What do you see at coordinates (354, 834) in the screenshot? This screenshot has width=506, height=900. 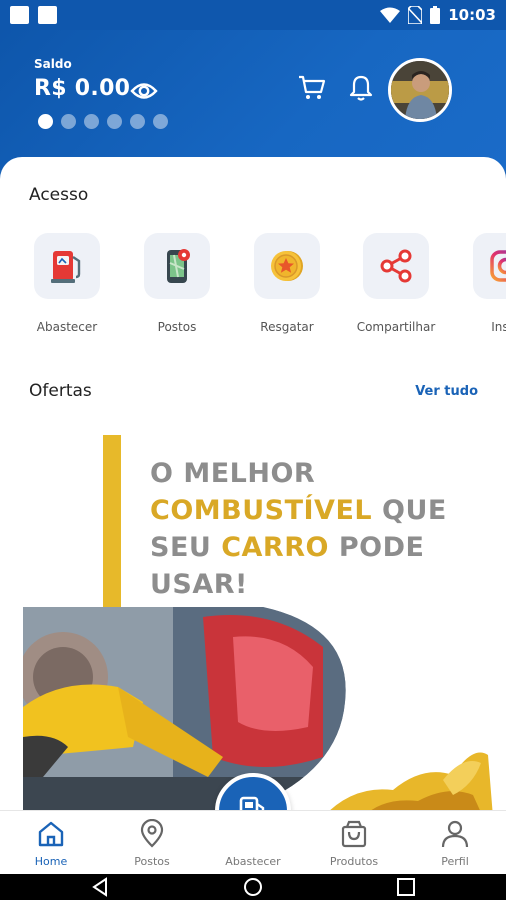 I see `shopping-bag-icon` at bounding box center [354, 834].